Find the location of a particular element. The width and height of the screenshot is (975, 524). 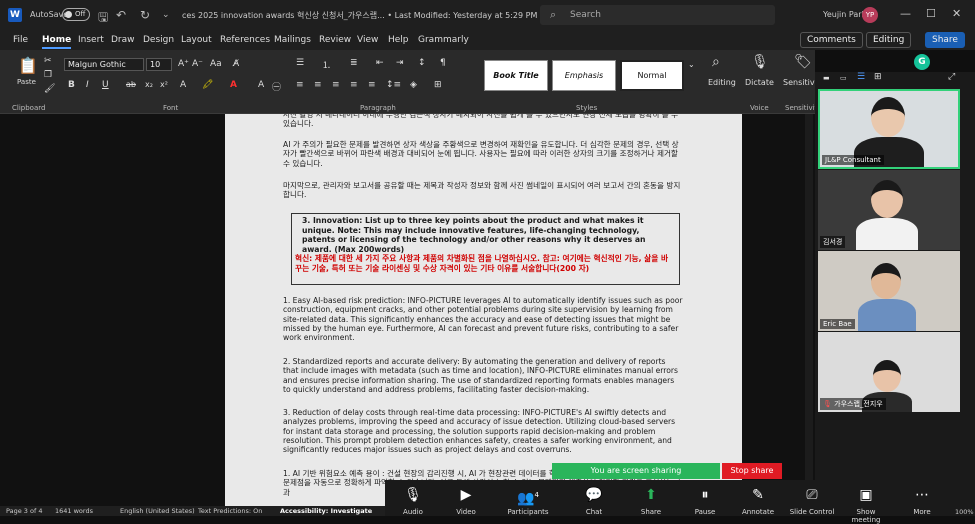

subscript-icon: x₂ is located at coordinates (149, 84).